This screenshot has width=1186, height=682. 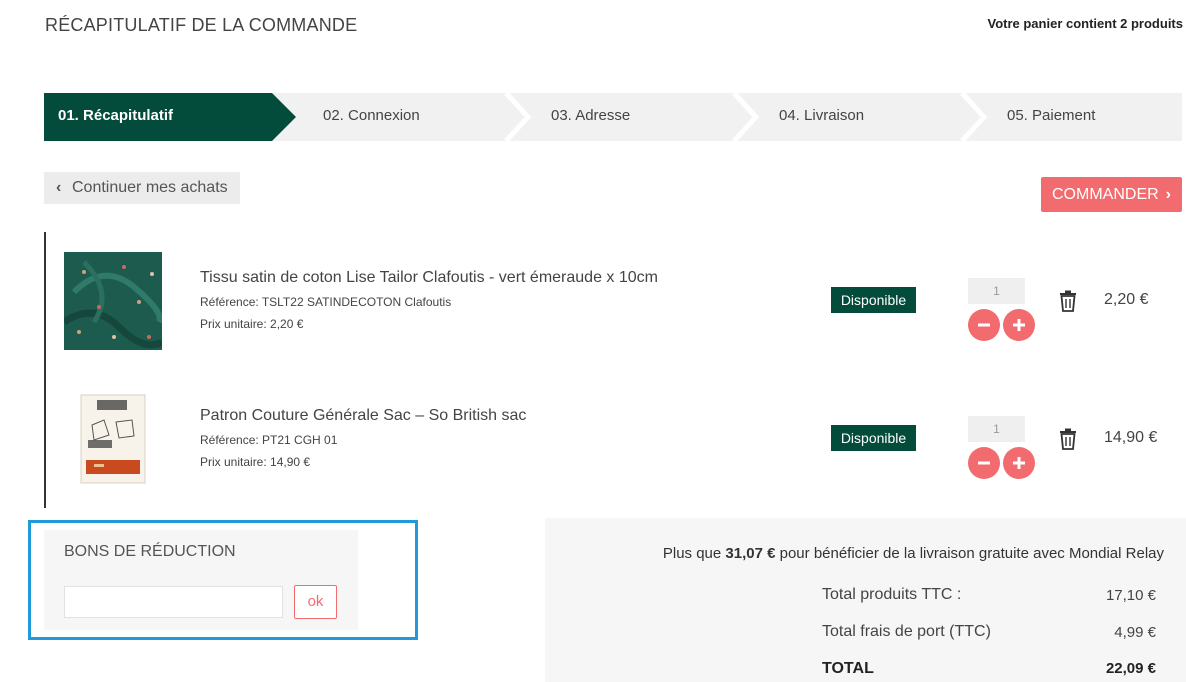 I want to click on step-livraison: 04. Livraison, so click(x=821, y=117).